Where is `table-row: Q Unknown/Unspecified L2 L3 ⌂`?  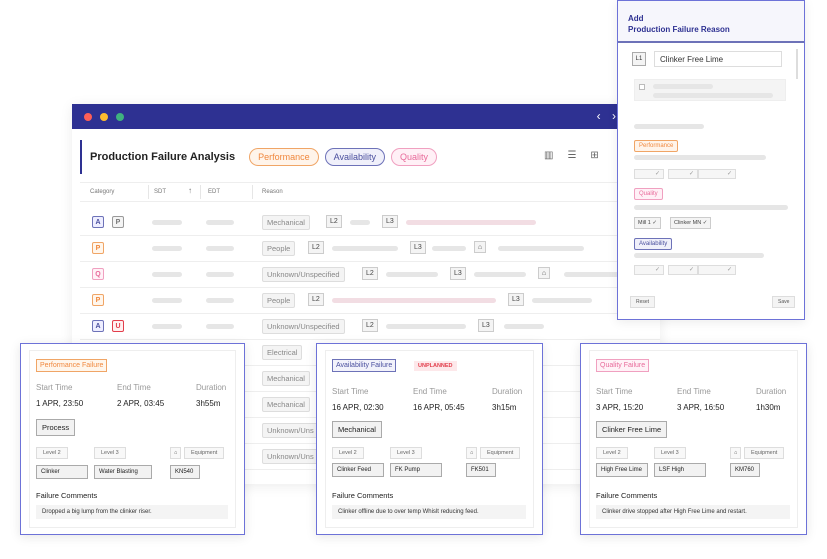 table-row: Q Unknown/Unspecified L2 L3 ⌂ is located at coordinates (370, 275).